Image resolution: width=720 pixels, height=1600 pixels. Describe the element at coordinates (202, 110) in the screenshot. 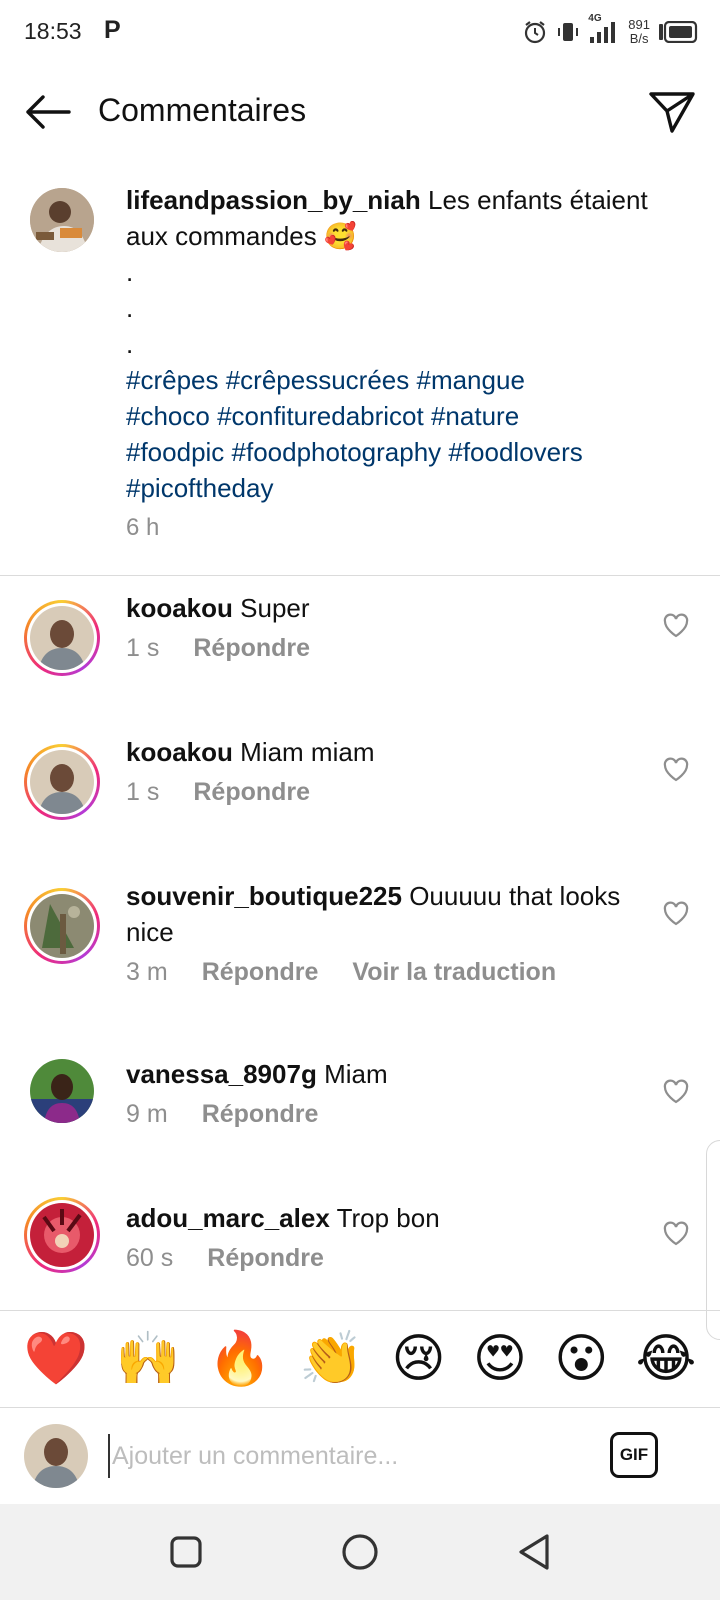

I see `page-title: Commentaires` at that location.